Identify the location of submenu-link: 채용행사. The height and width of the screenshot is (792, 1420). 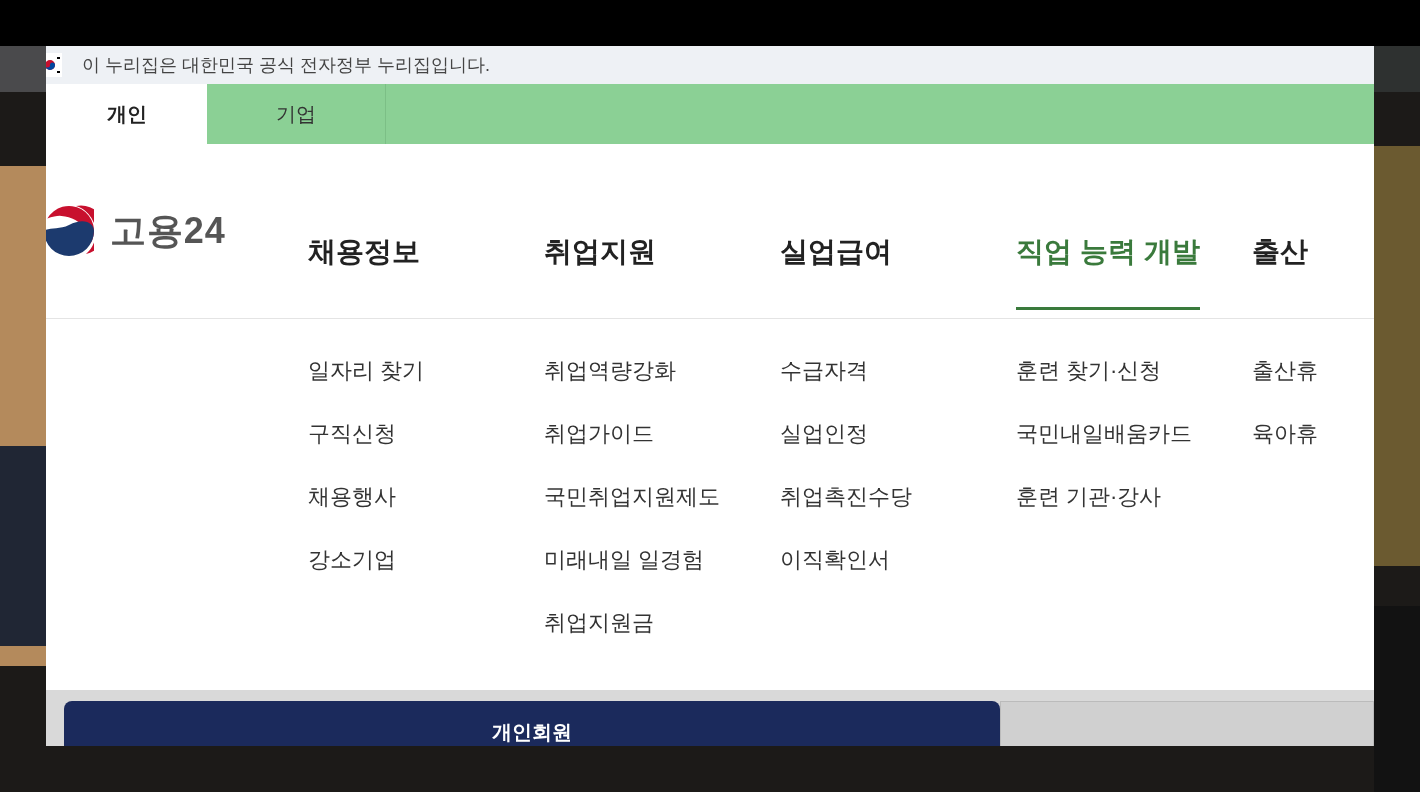
(352, 497).